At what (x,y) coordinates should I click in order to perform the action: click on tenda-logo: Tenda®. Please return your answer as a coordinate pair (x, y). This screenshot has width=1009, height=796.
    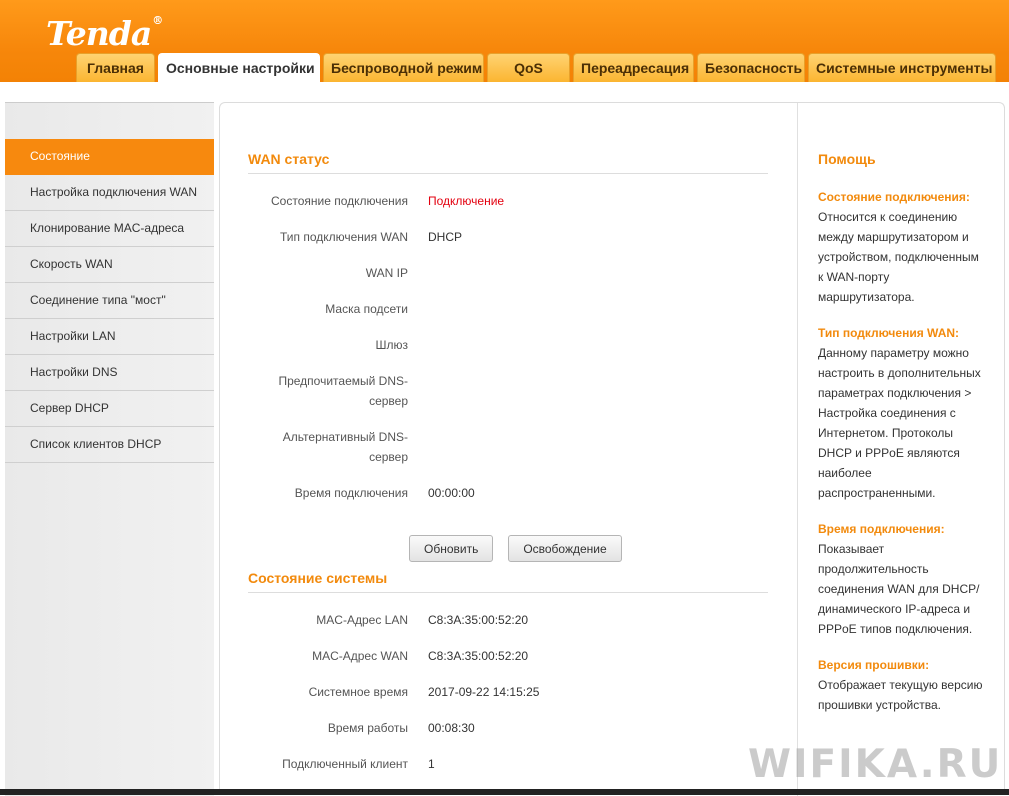
    Looking at the image, I should click on (104, 33).